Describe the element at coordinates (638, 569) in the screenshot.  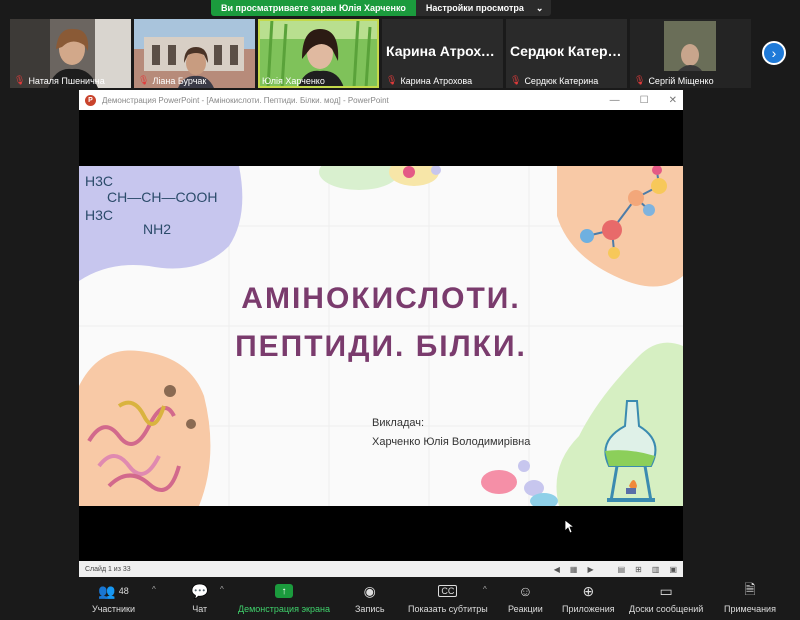
I see `sorter-view-icon: ⊞` at that location.